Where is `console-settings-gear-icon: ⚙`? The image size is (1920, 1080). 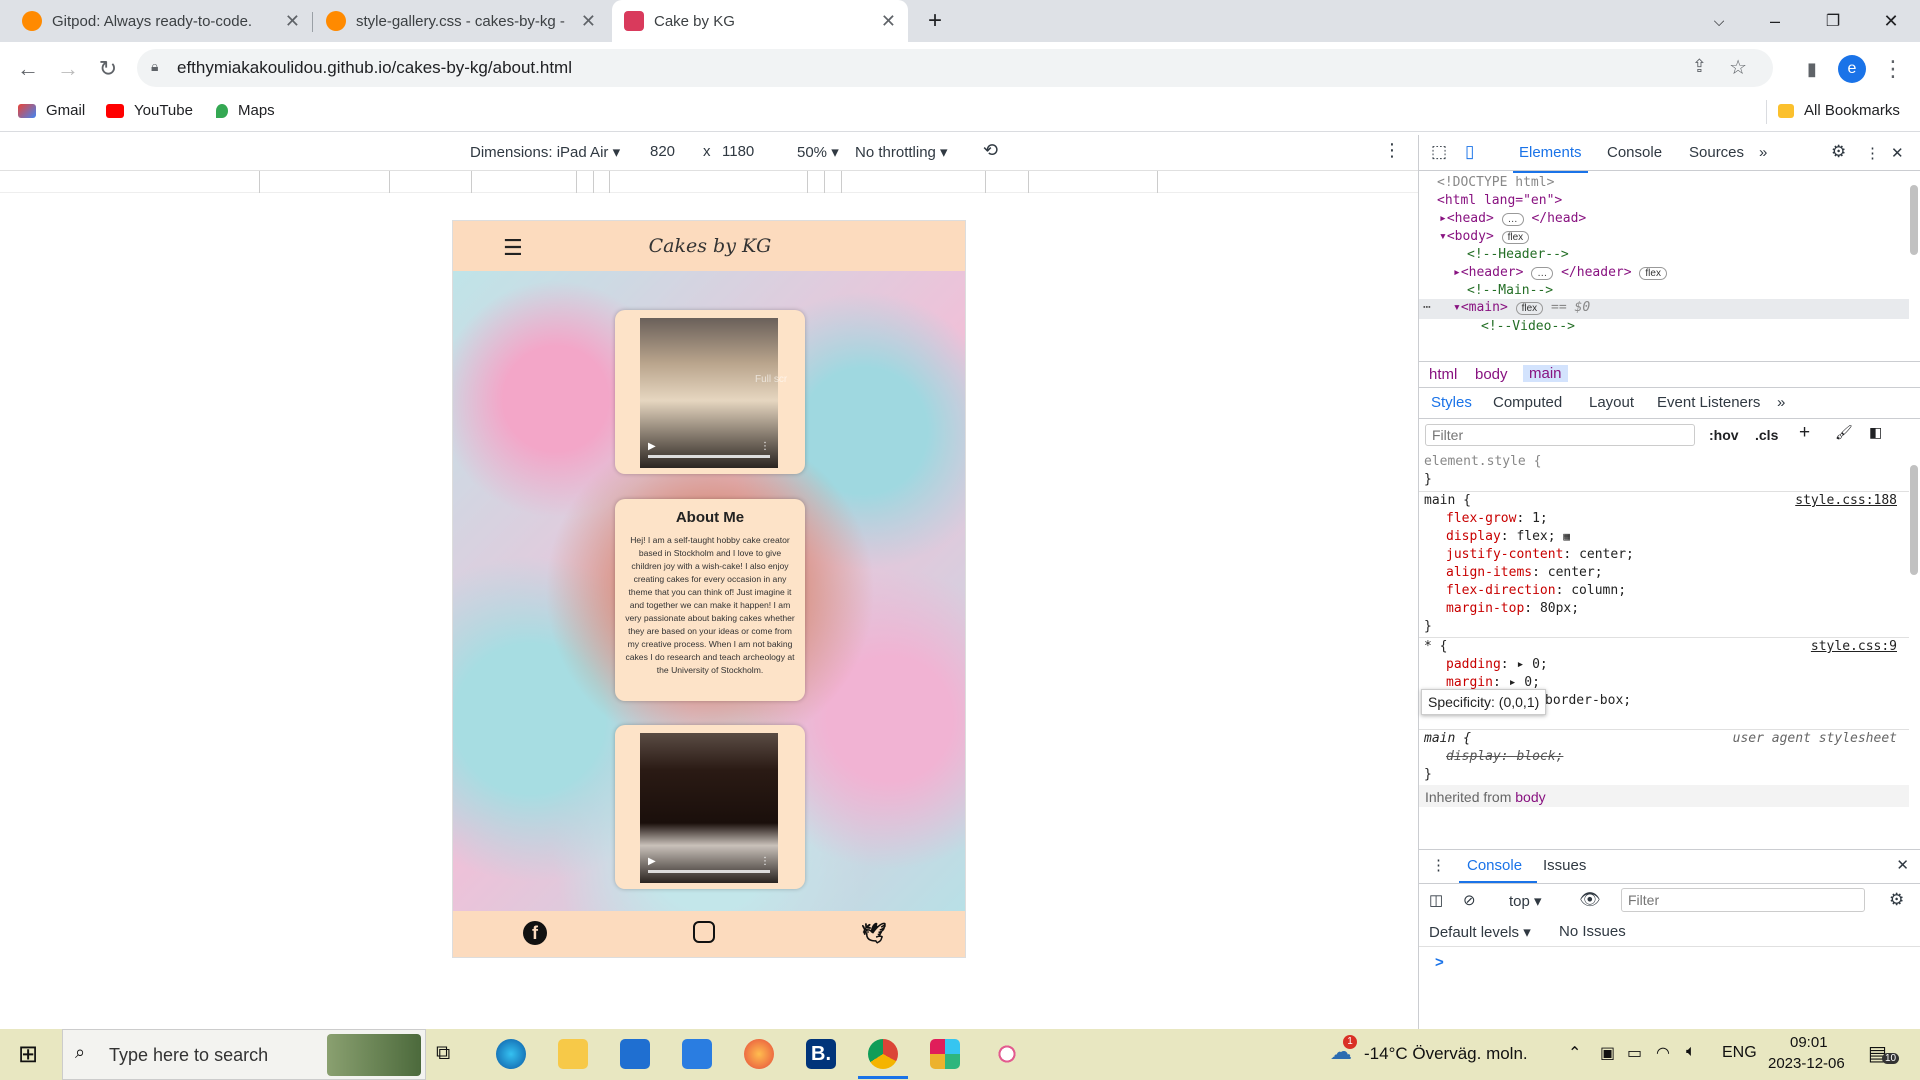 console-settings-gear-icon: ⚙ is located at coordinates (1896, 900).